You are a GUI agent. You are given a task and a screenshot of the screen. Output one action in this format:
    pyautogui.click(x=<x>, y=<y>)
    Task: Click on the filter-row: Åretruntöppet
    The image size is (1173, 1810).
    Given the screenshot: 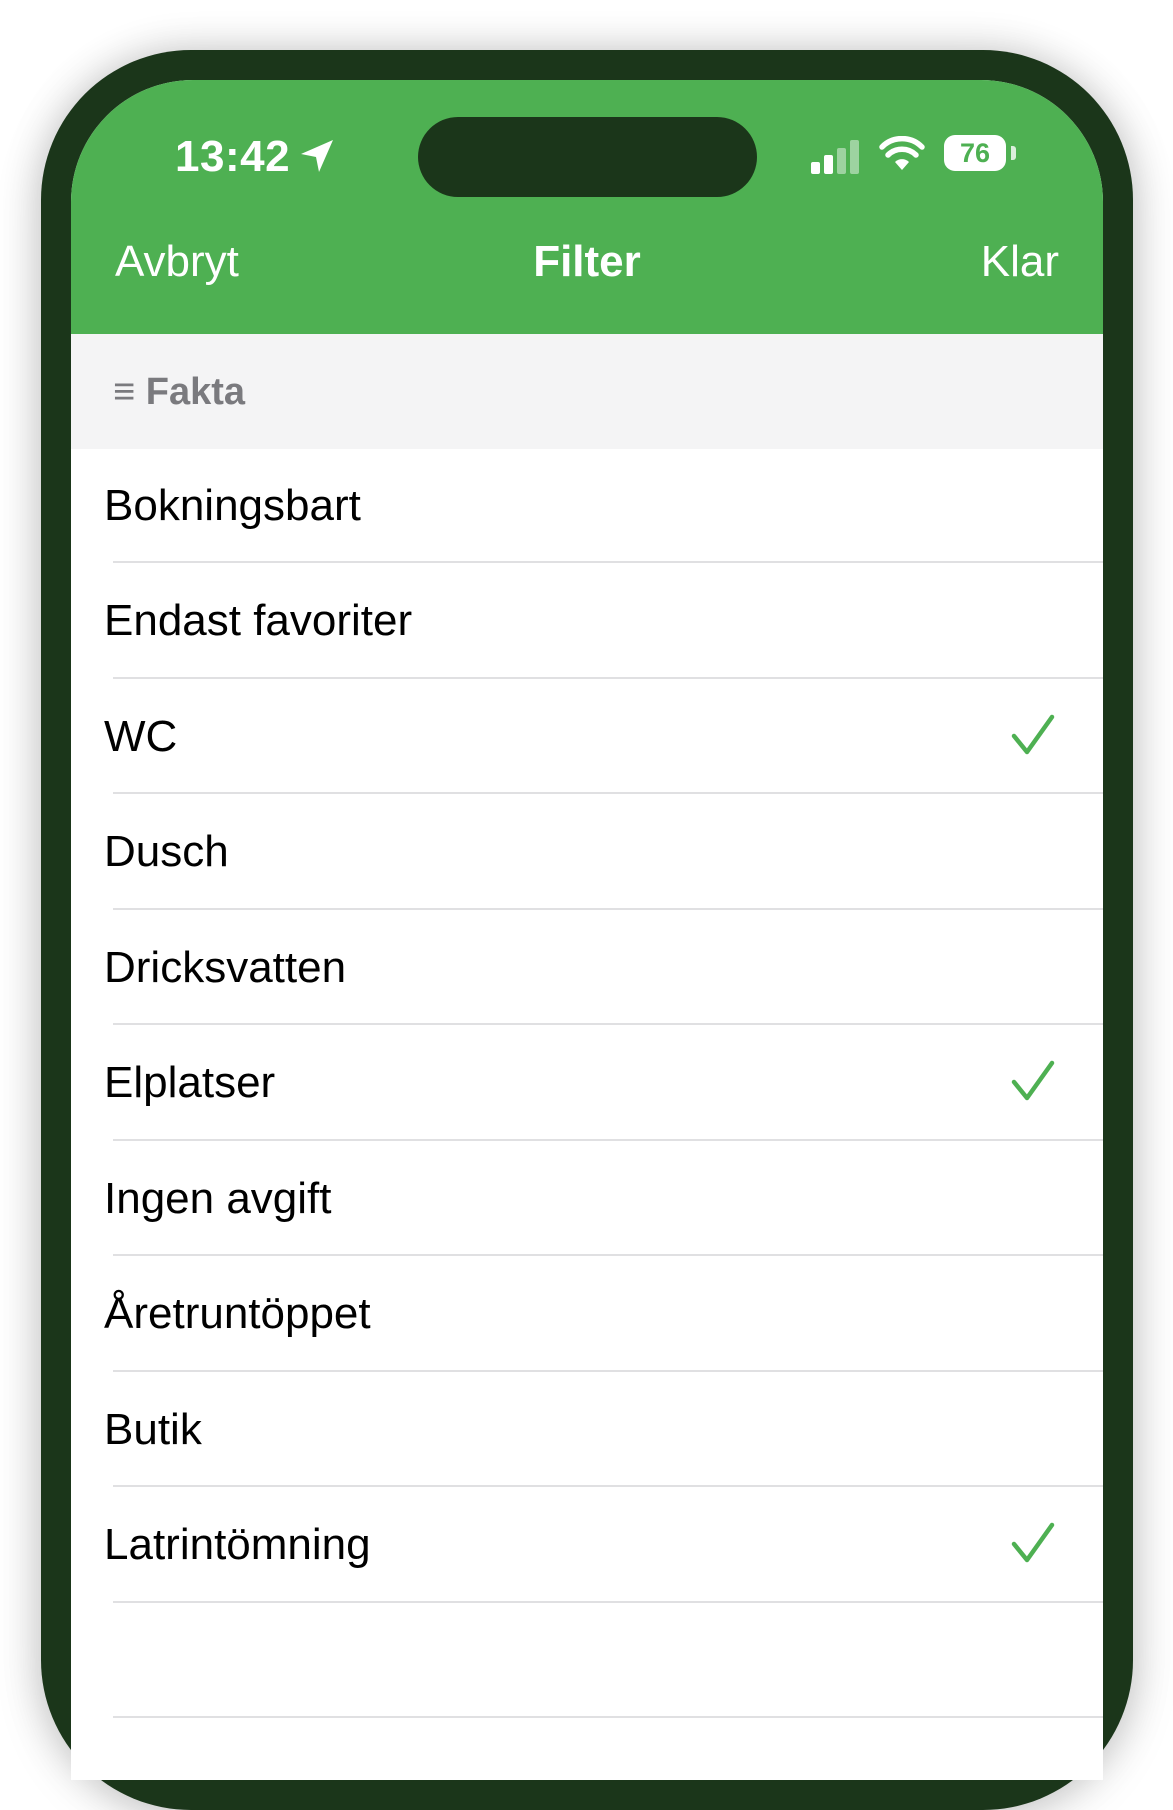 What is the action you would take?
    pyautogui.click(x=587, y=1314)
    